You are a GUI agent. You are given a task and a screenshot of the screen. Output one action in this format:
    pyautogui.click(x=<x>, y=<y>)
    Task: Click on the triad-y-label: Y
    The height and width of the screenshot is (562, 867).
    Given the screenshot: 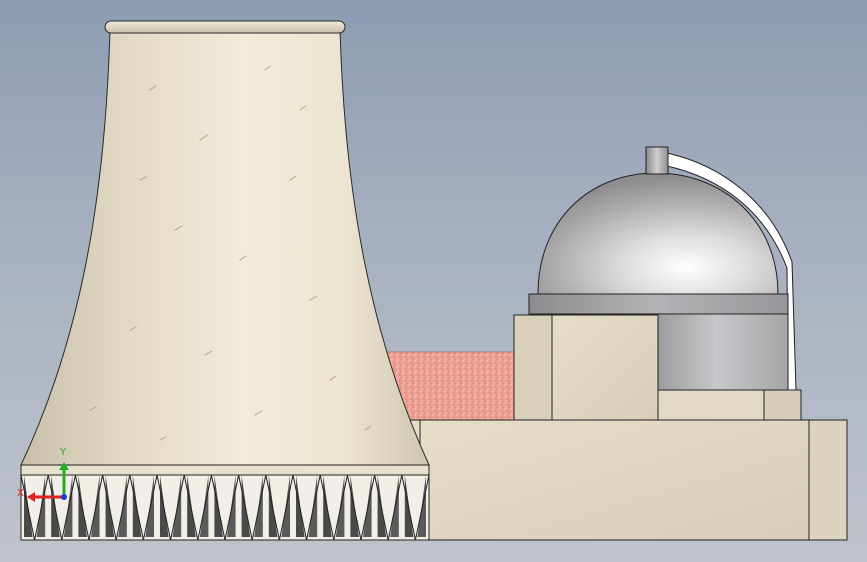 What is the action you would take?
    pyautogui.click(x=63, y=452)
    